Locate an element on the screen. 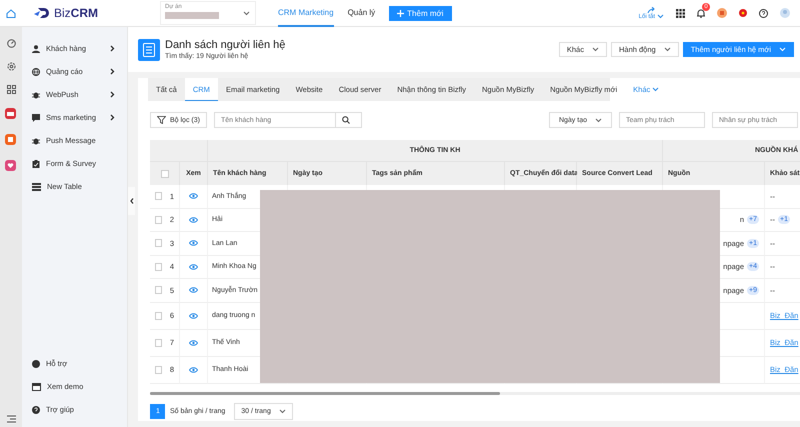 The height and width of the screenshot is (427, 800). square-app-icon is located at coordinates (11, 140).